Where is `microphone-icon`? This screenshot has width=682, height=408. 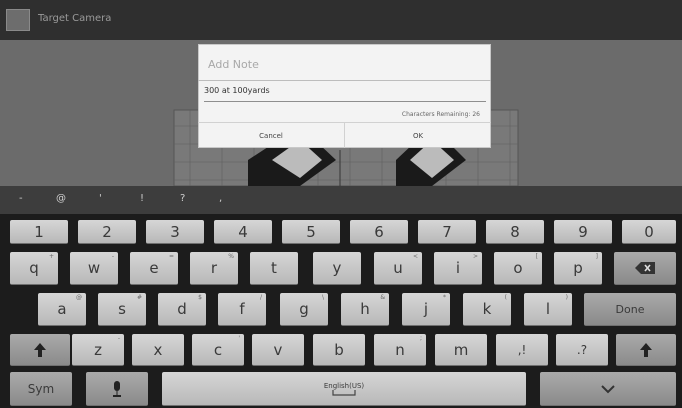
microphone-icon is located at coordinates (117, 388).